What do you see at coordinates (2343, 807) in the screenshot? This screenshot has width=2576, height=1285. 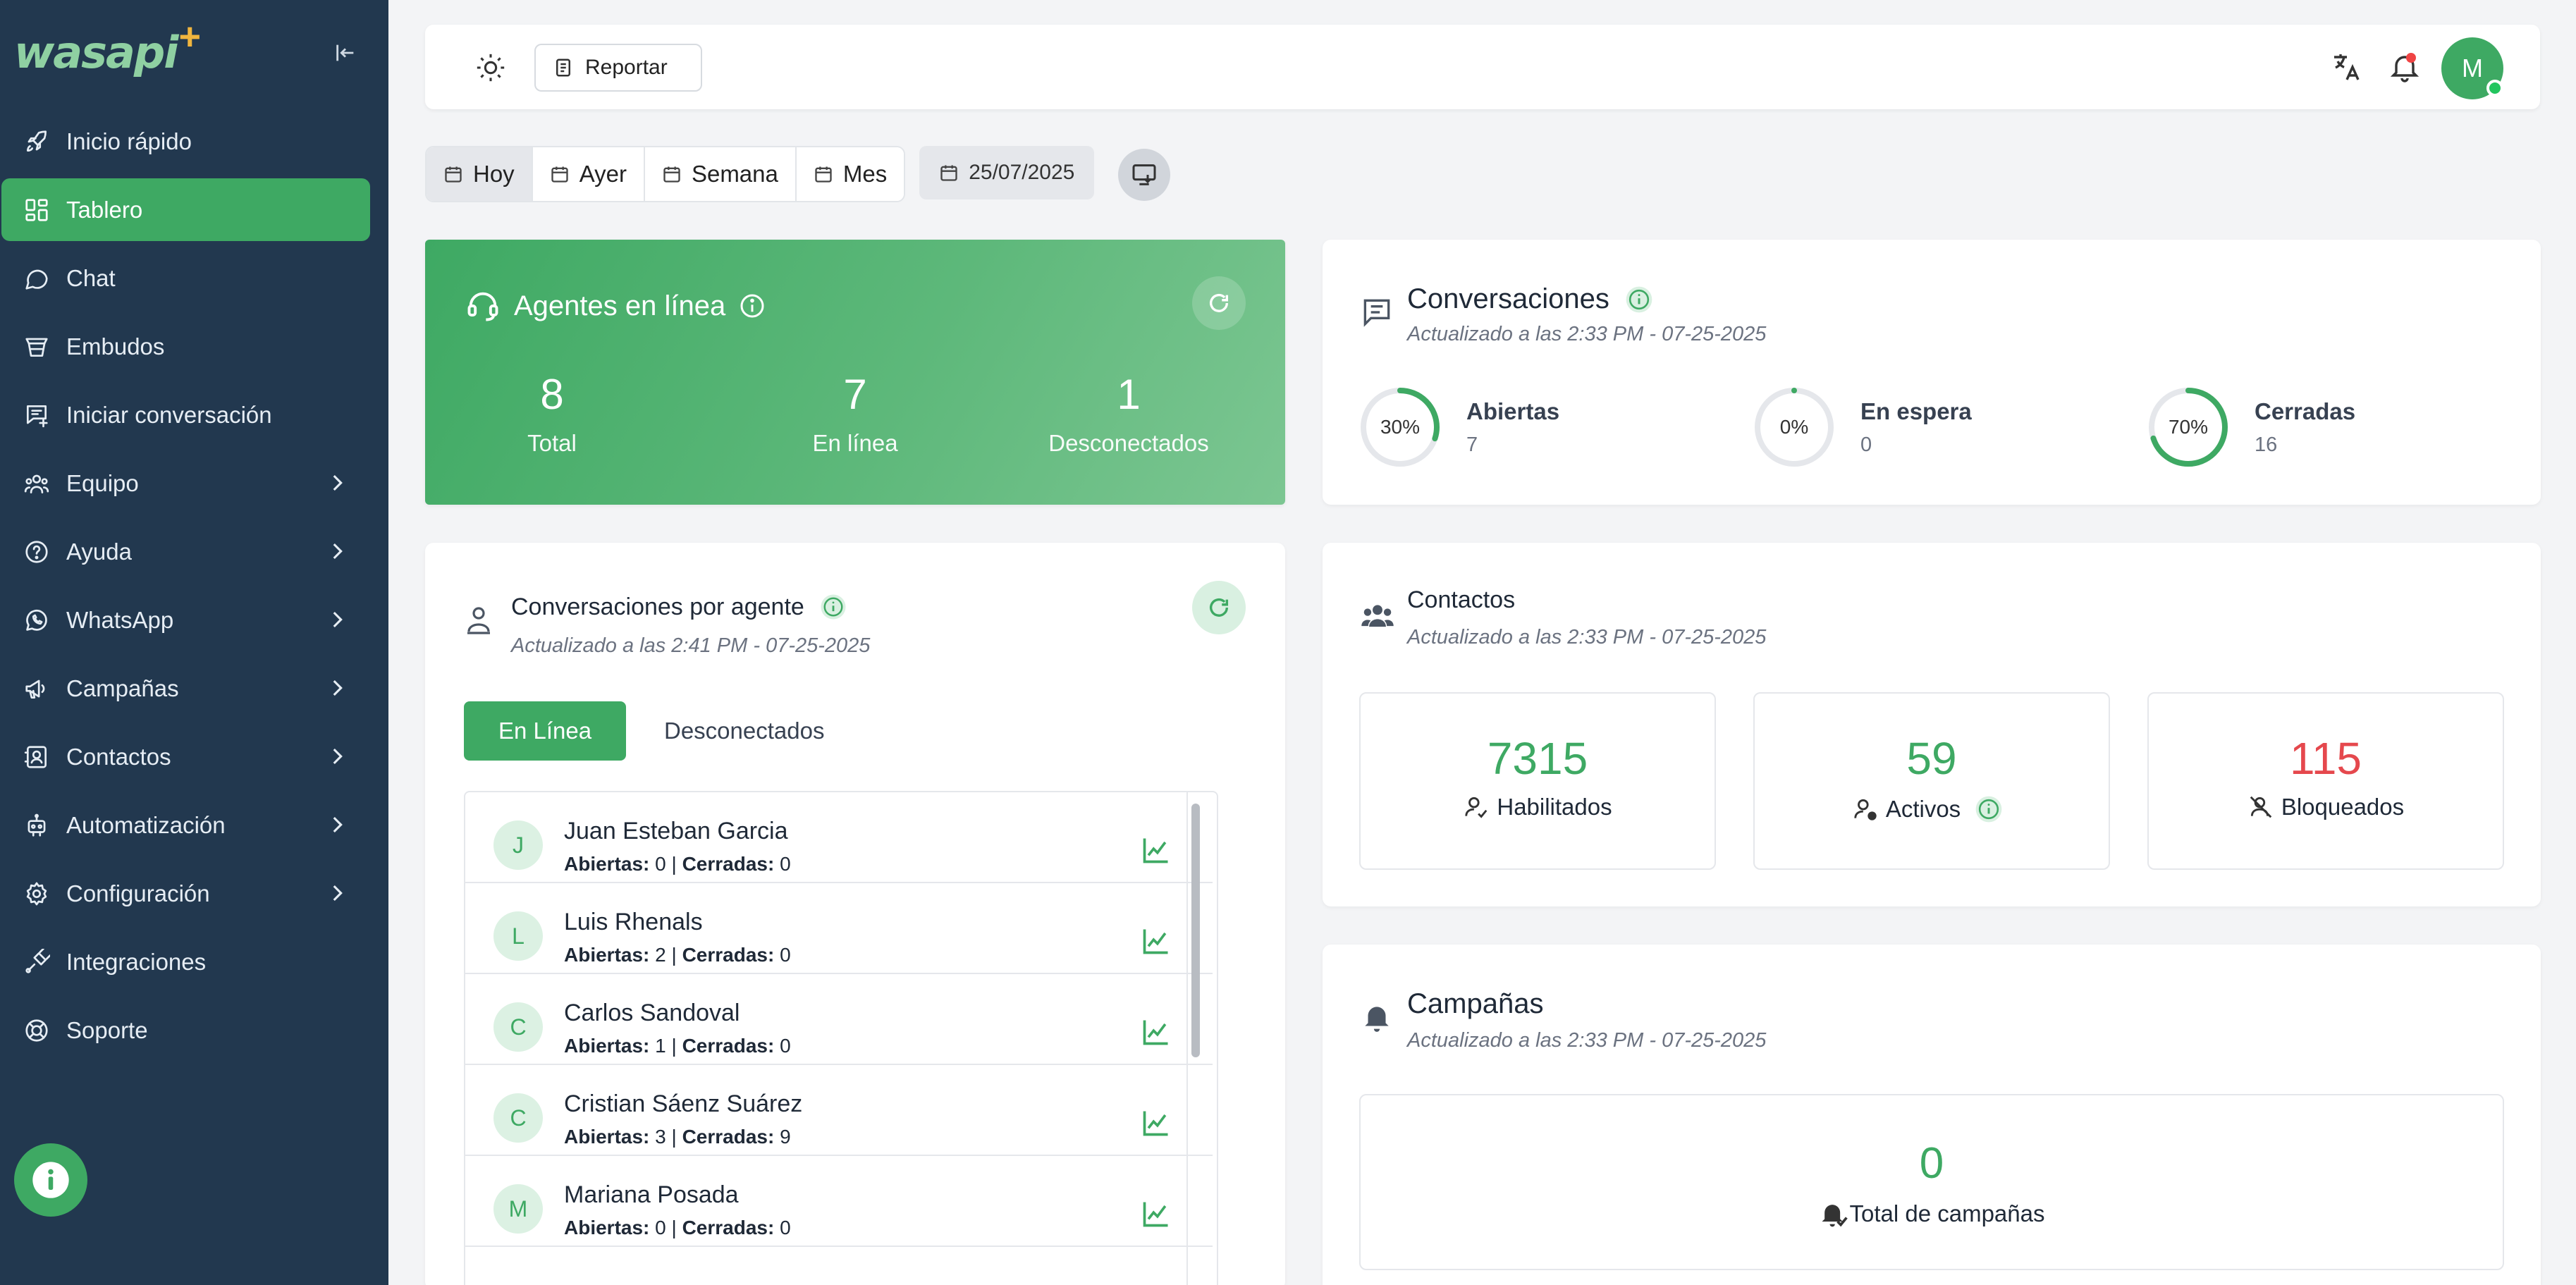 I see `contacts-blocked-label: Bloqueados` at bounding box center [2343, 807].